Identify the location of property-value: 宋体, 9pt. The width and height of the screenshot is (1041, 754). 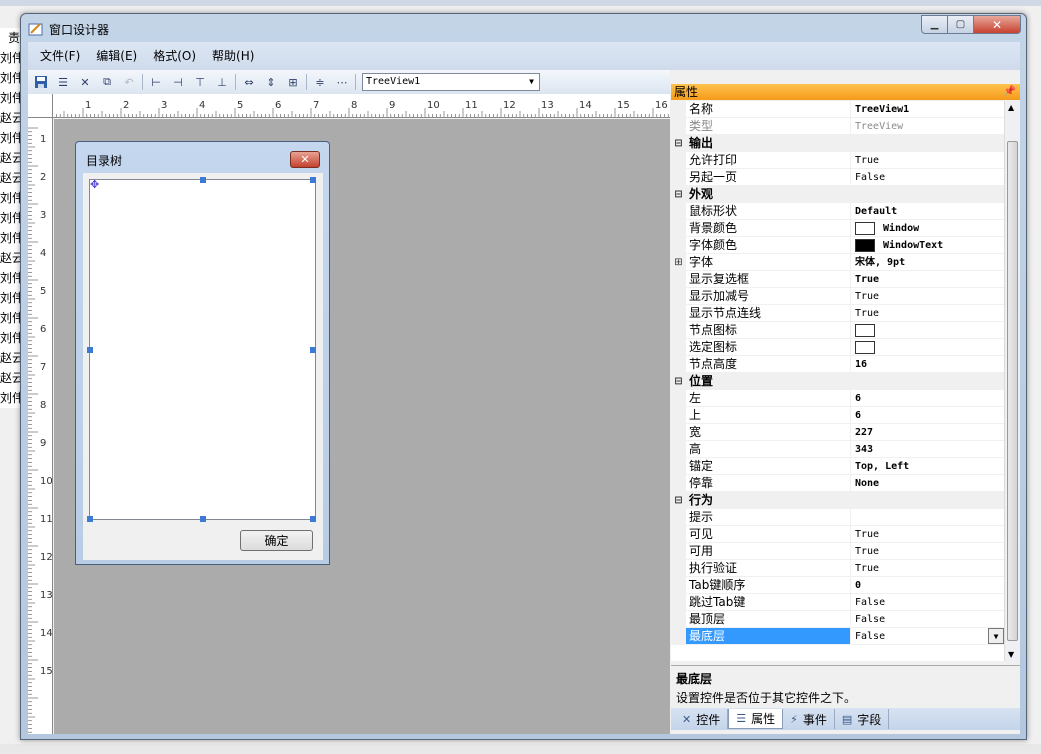
(927, 262).